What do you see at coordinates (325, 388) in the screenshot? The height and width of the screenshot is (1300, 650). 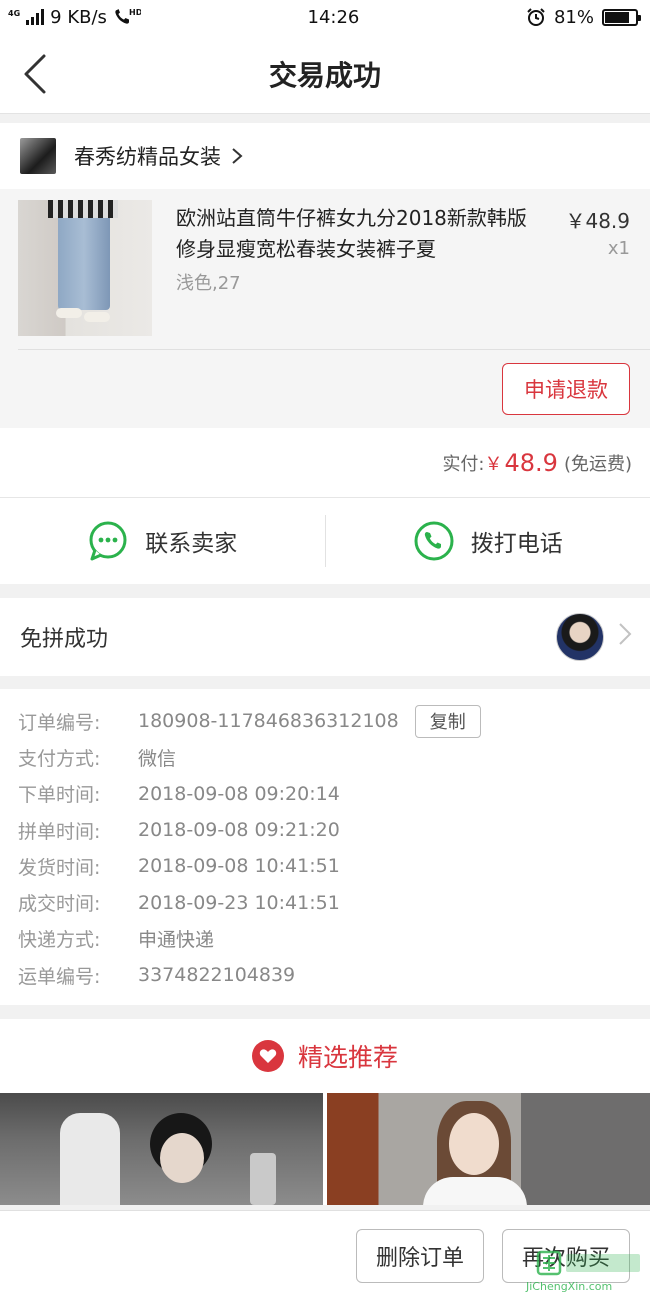 I see `refund-row: 申请退款` at bounding box center [325, 388].